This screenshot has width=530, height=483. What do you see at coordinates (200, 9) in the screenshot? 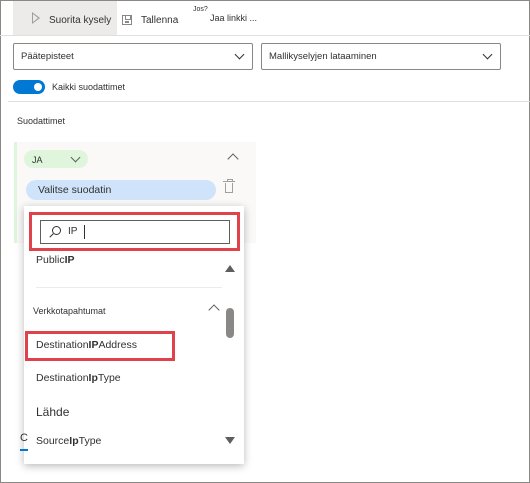
I see `share-prefix: Jos?` at bounding box center [200, 9].